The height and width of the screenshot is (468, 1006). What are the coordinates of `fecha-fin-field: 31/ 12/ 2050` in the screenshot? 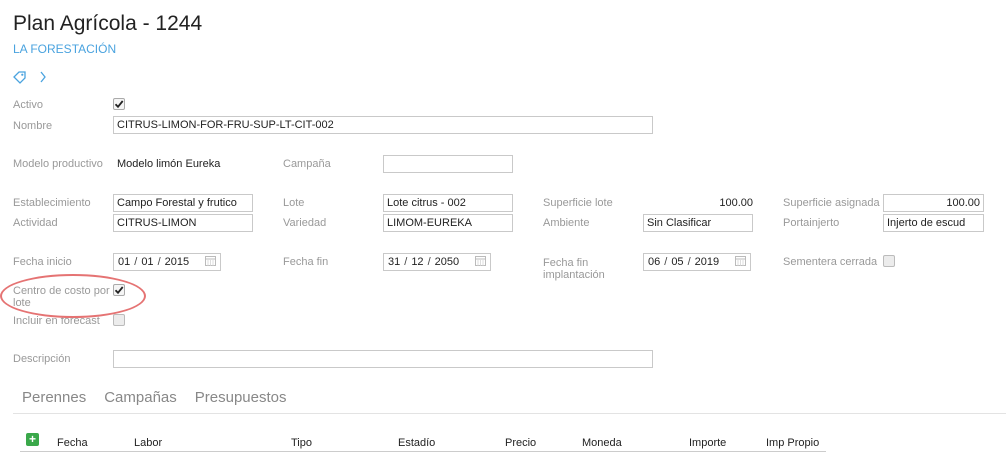 It's located at (437, 262).